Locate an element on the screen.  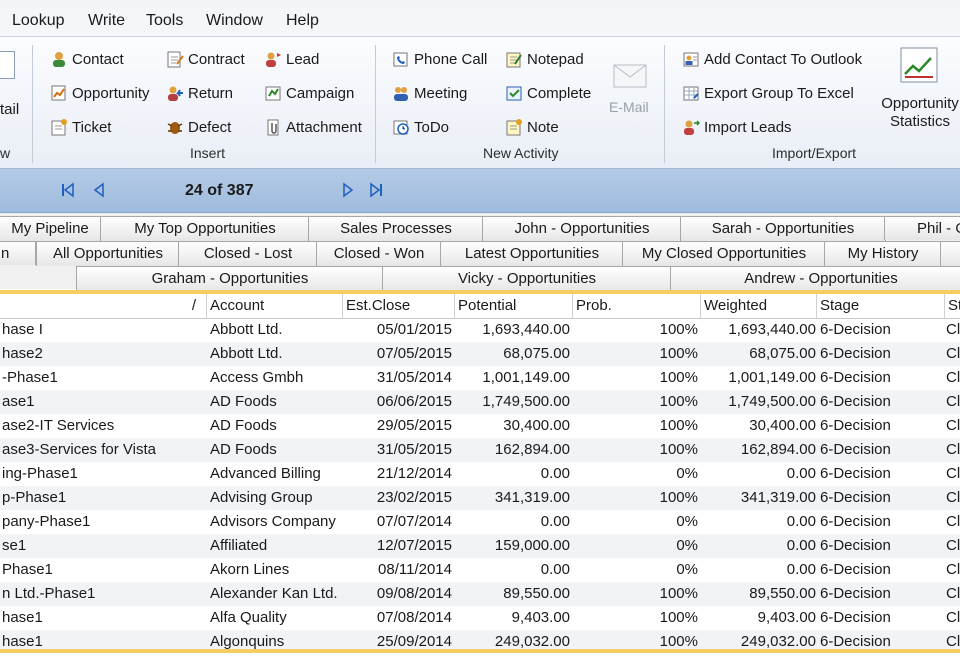
menu-write: Write is located at coordinates (106, 21).